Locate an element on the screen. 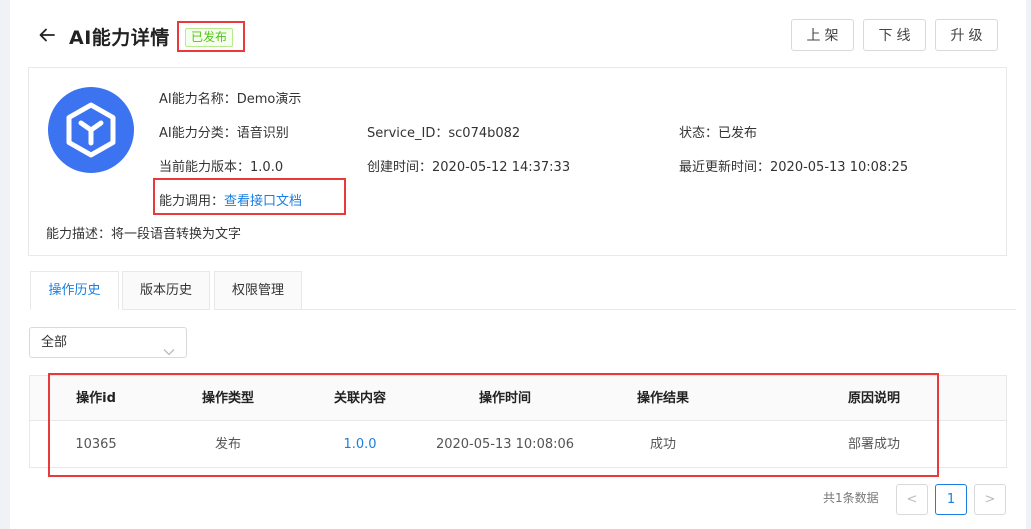 This screenshot has width=1031, height=529. updated-time-field: 最近更新时间：2020-05-13 10:08:25 is located at coordinates (793, 165).